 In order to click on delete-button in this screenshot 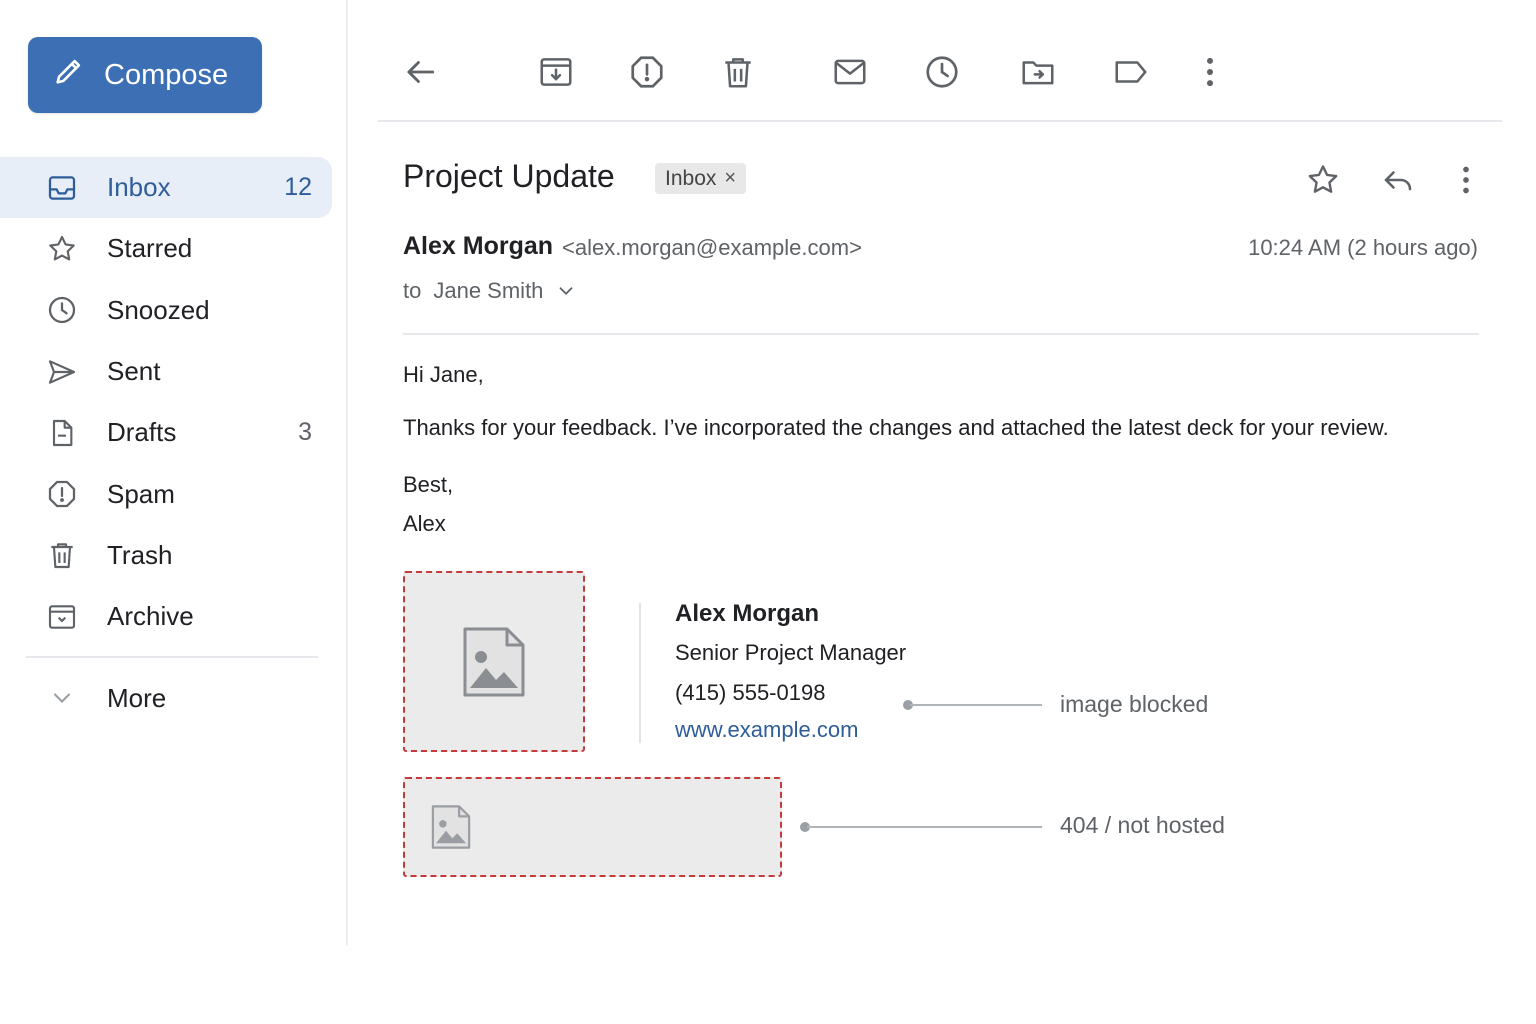, I will do `click(738, 72)`.